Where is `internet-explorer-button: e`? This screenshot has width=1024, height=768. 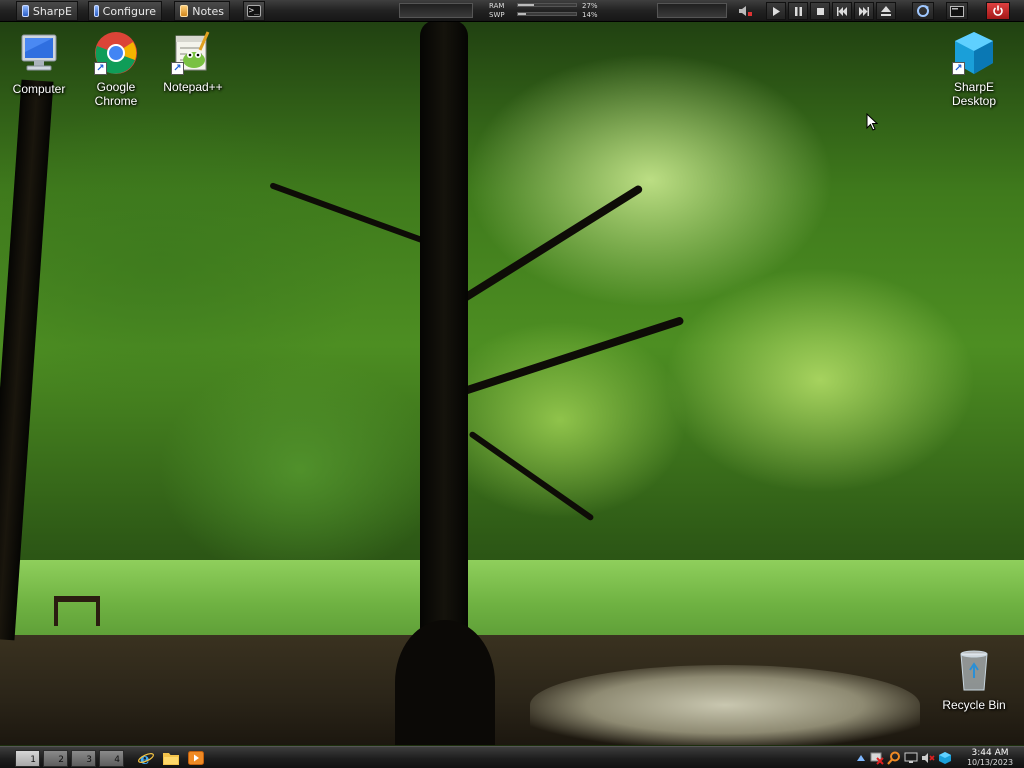 internet-explorer-button: e is located at coordinates (146, 758).